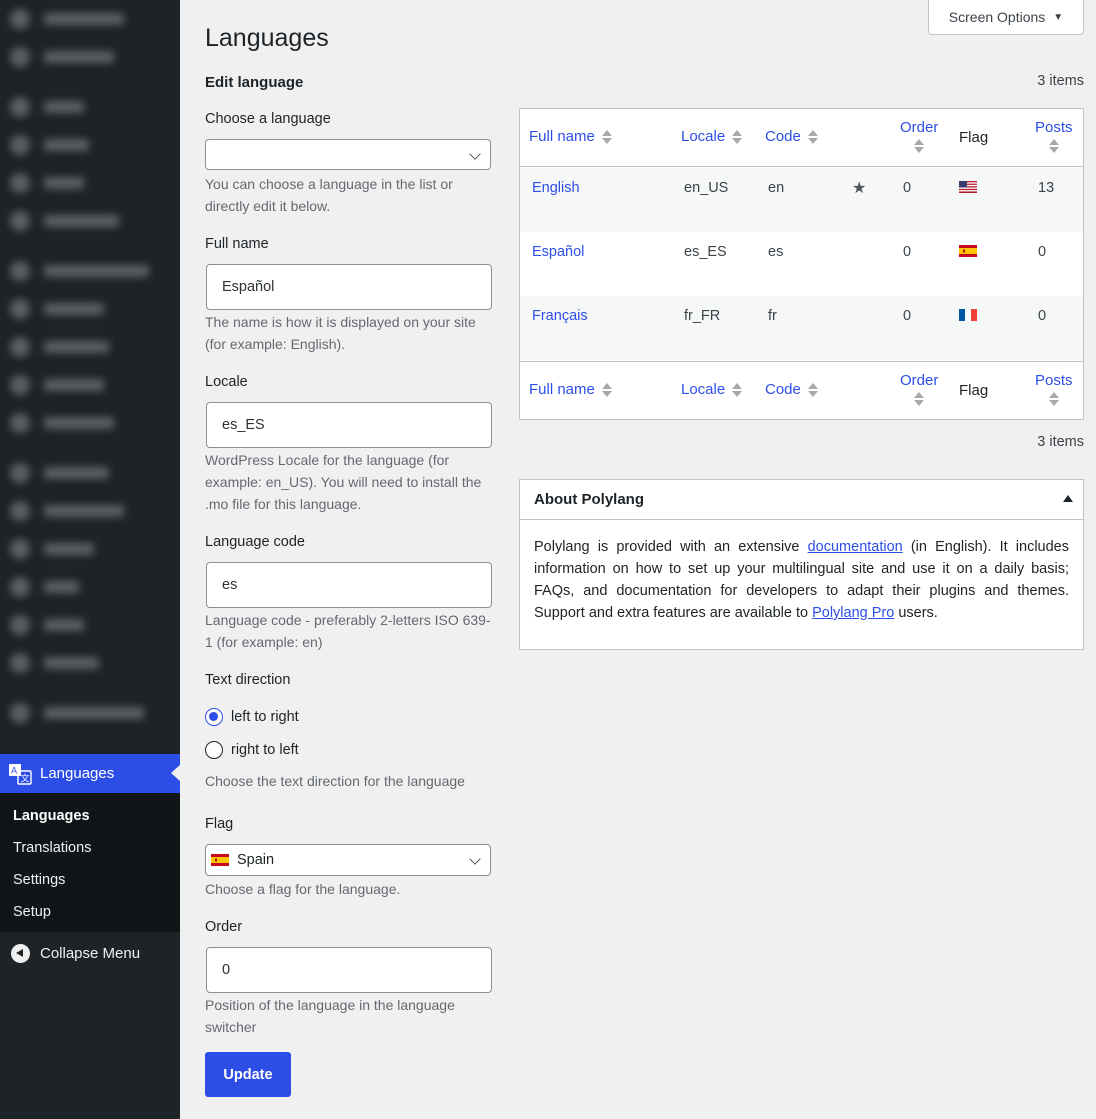 Image resolution: width=1096 pixels, height=1119 pixels. Describe the element at coordinates (556, 188) in the screenshot. I see `language-name-link: English` at that location.